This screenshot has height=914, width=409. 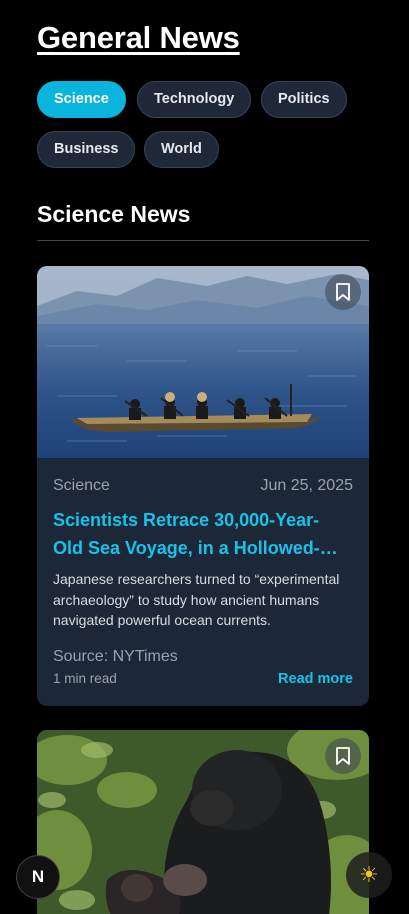 I want to click on article-date: Jun 25, 2025, so click(x=306, y=485).